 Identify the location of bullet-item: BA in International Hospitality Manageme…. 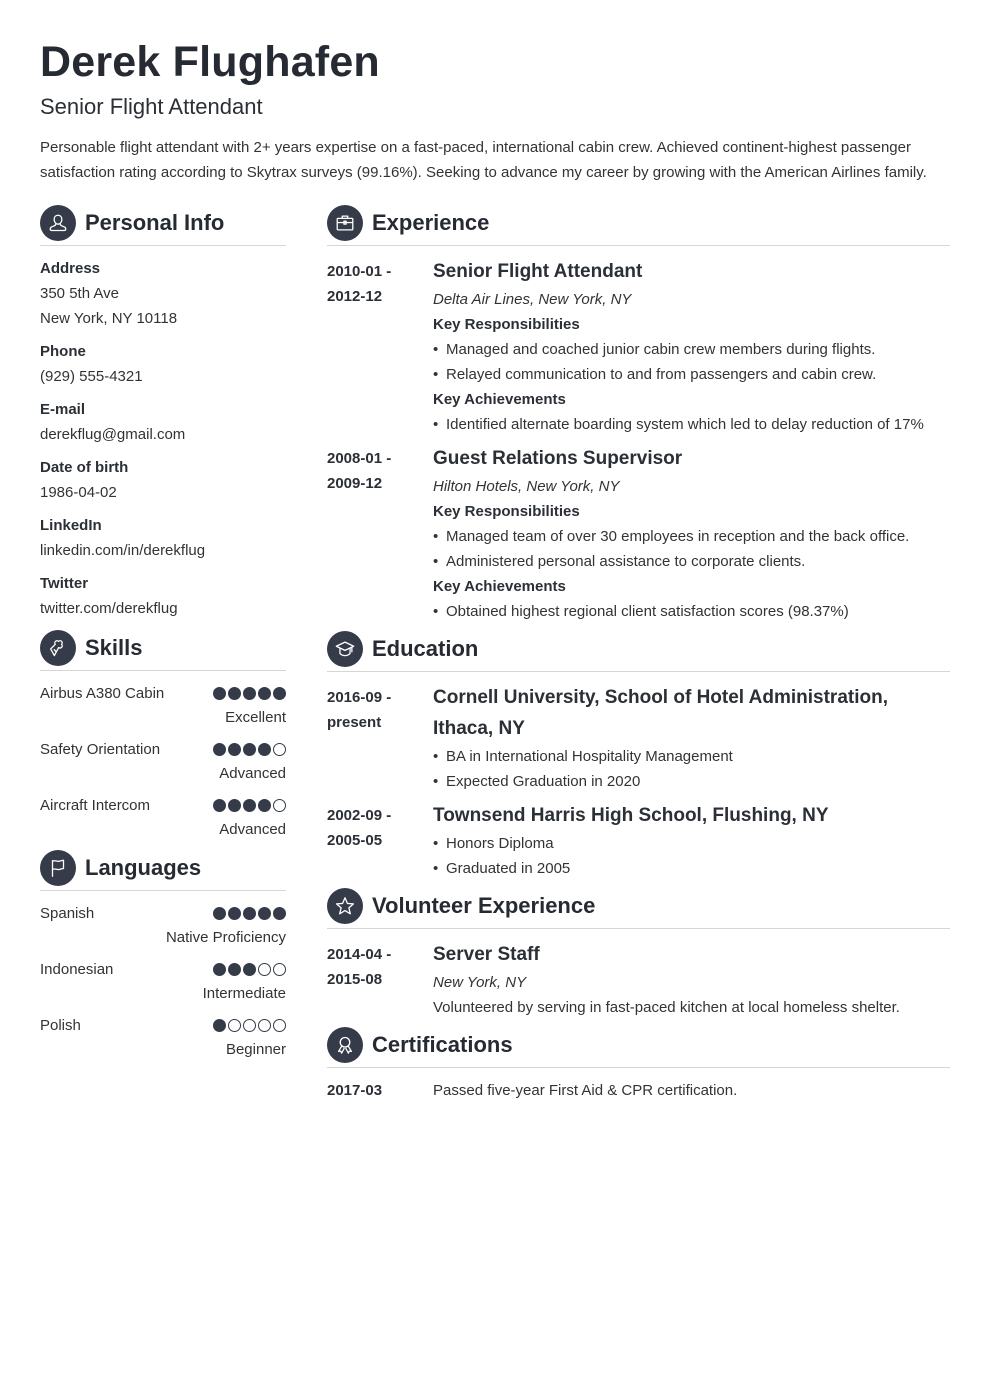
(691, 756).